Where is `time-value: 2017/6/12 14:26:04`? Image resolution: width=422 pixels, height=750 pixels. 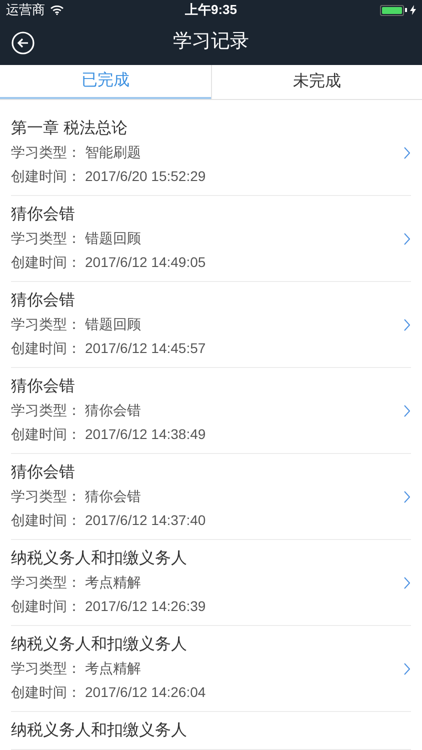 time-value: 2017/6/12 14:26:04 is located at coordinates (145, 692).